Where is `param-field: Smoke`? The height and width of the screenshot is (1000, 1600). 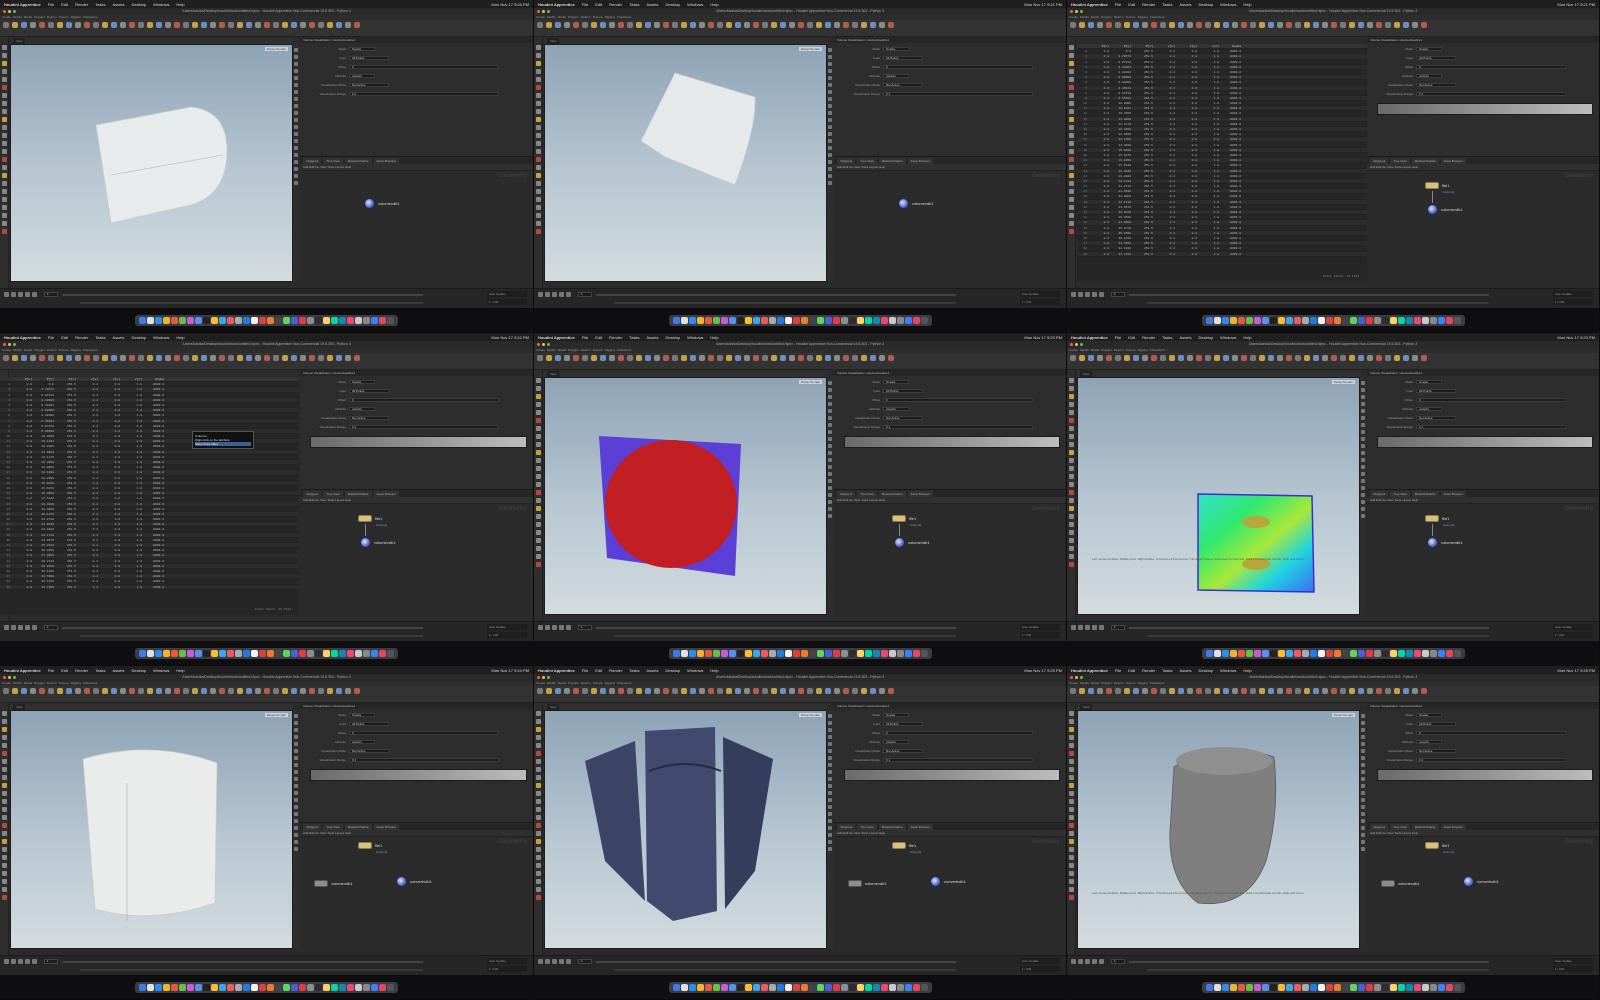 param-field: Smoke is located at coordinates (1429, 48).